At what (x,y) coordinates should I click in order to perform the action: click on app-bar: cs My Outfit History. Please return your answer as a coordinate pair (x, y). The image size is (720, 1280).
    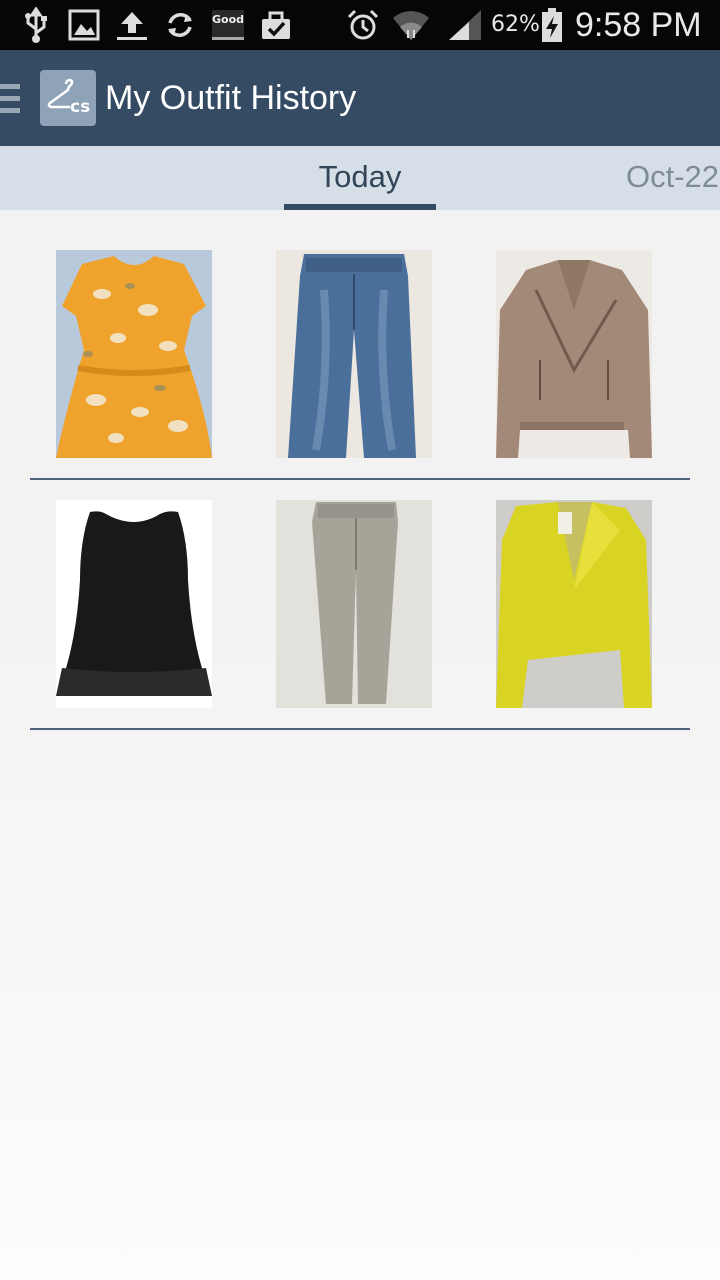
    Looking at the image, I should click on (360, 98).